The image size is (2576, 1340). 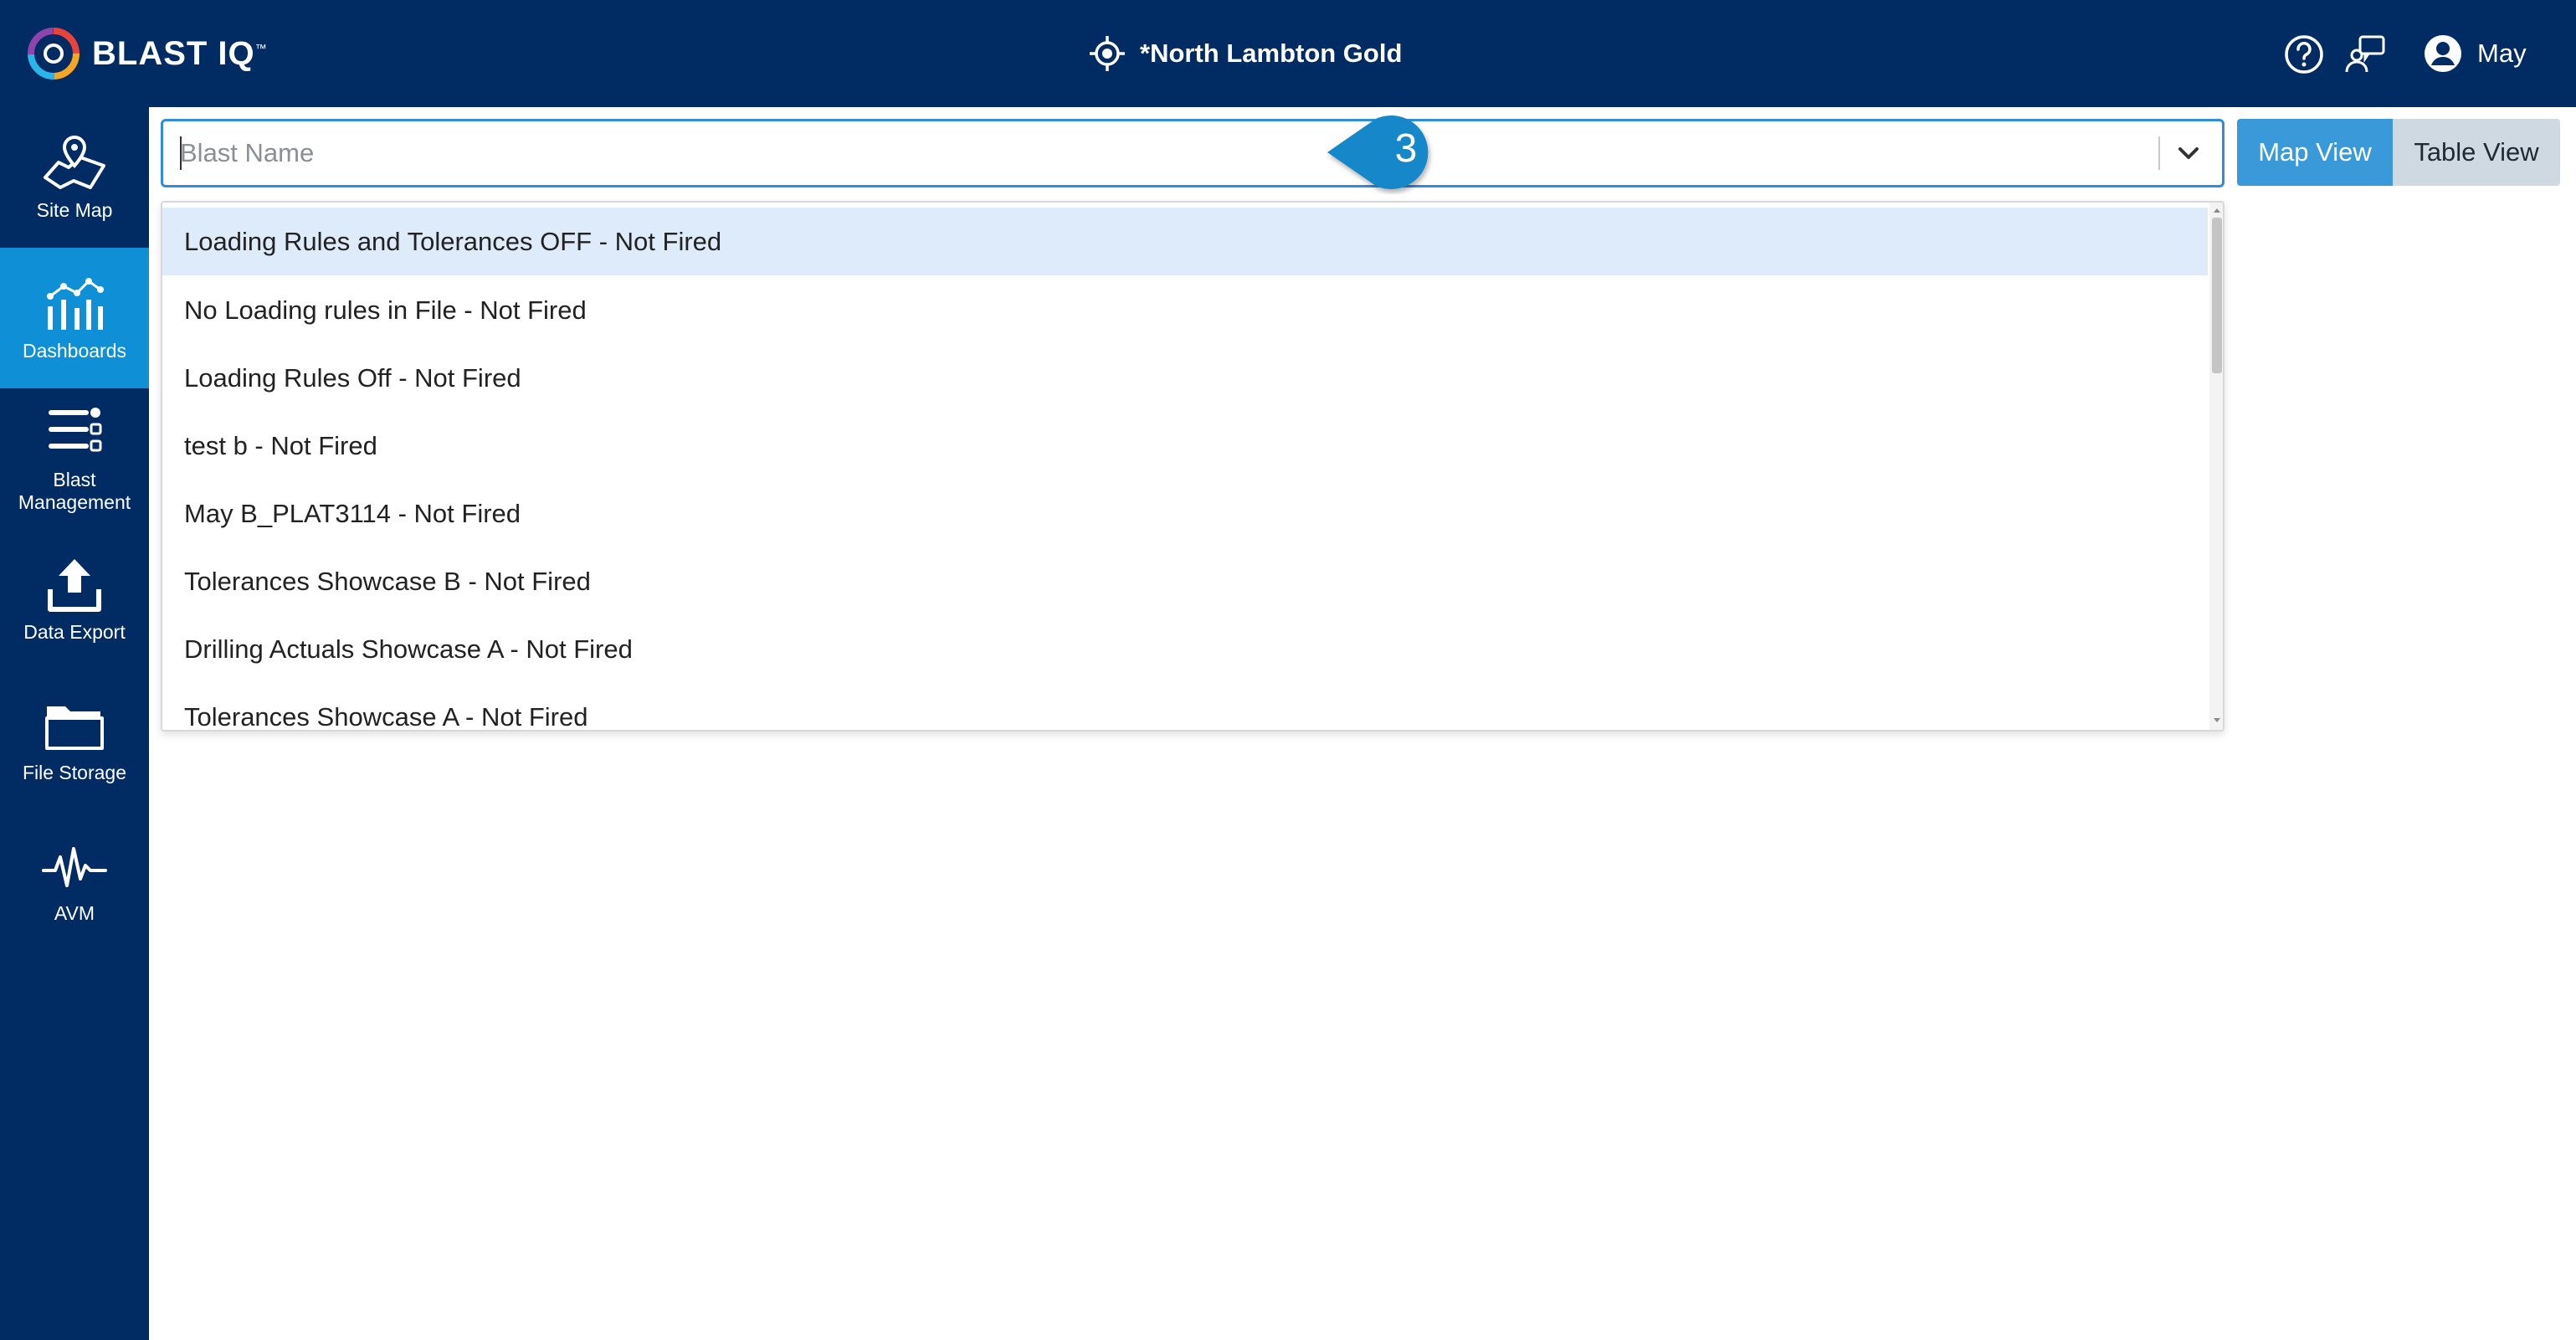 I want to click on chevron-down-icon, so click(x=2188, y=153).